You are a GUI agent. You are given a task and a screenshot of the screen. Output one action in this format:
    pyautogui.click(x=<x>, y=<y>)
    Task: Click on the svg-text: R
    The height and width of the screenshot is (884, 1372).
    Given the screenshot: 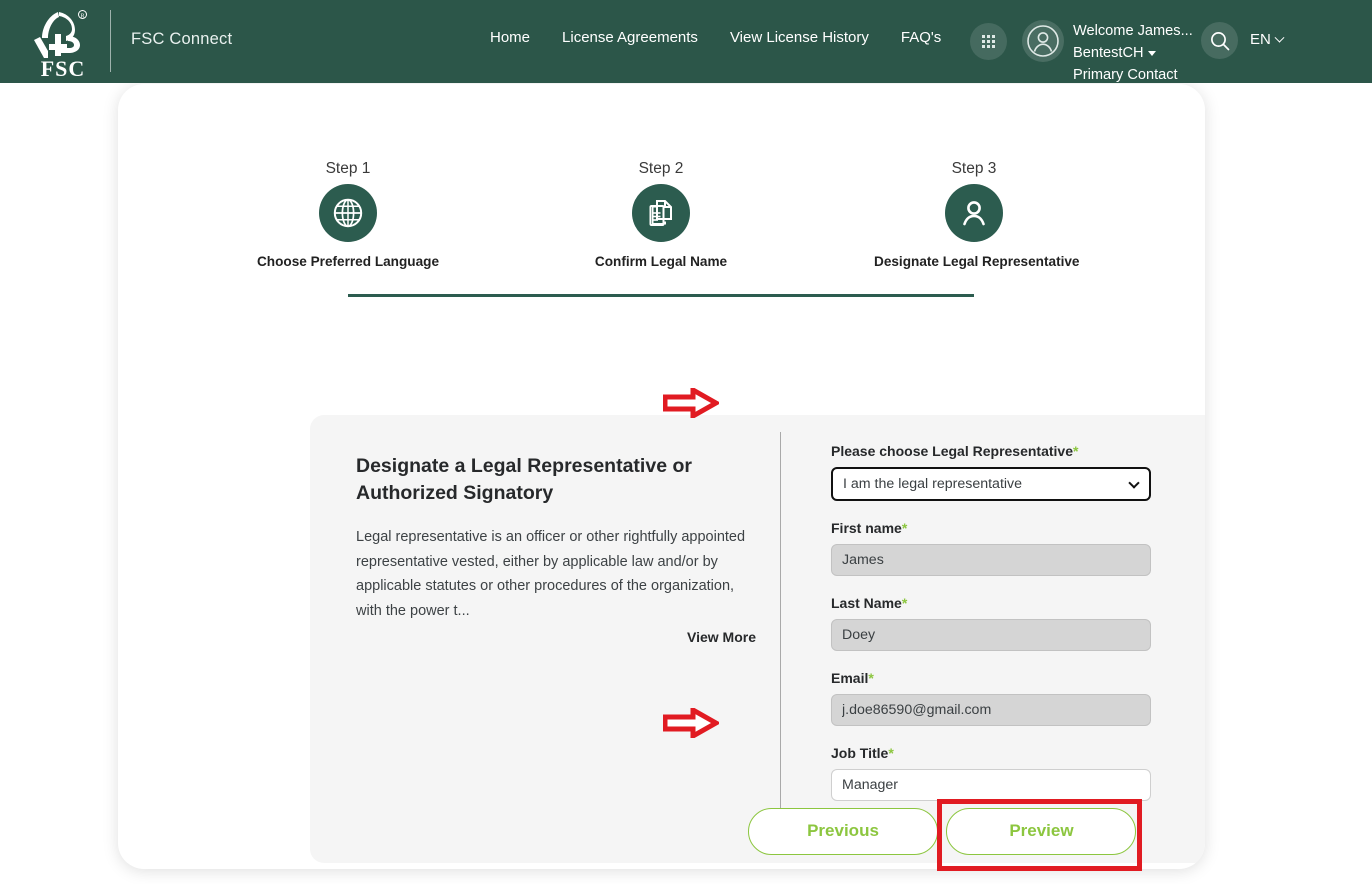 What is the action you would take?
    pyautogui.click(x=82, y=17)
    